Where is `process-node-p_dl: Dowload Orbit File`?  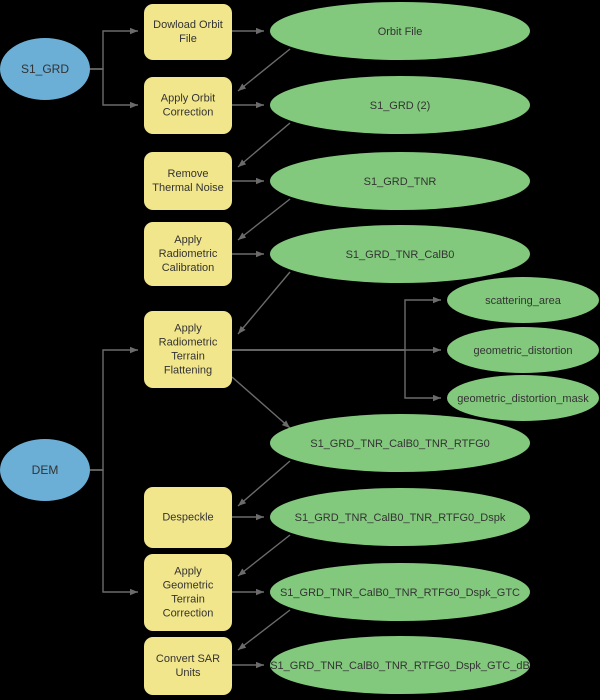 process-node-p_dl: Dowload Orbit File is located at coordinates (188, 32).